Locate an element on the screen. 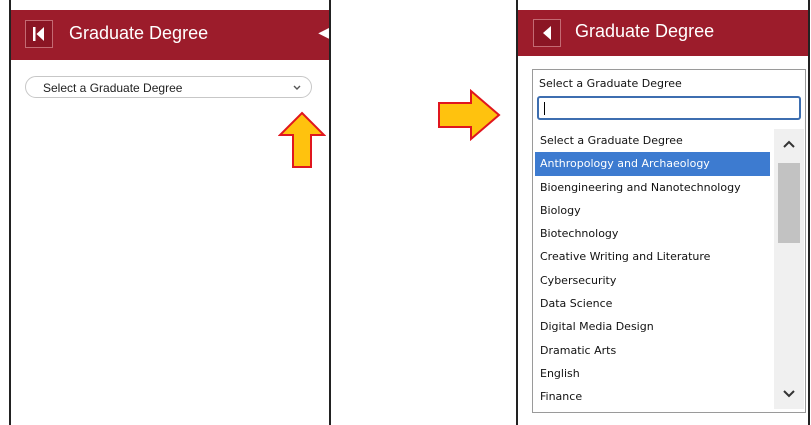 Image resolution: width=811 pixels, height=425 pixels. dropdown-option: Cybersecurity is located at coordinates (652, 280).